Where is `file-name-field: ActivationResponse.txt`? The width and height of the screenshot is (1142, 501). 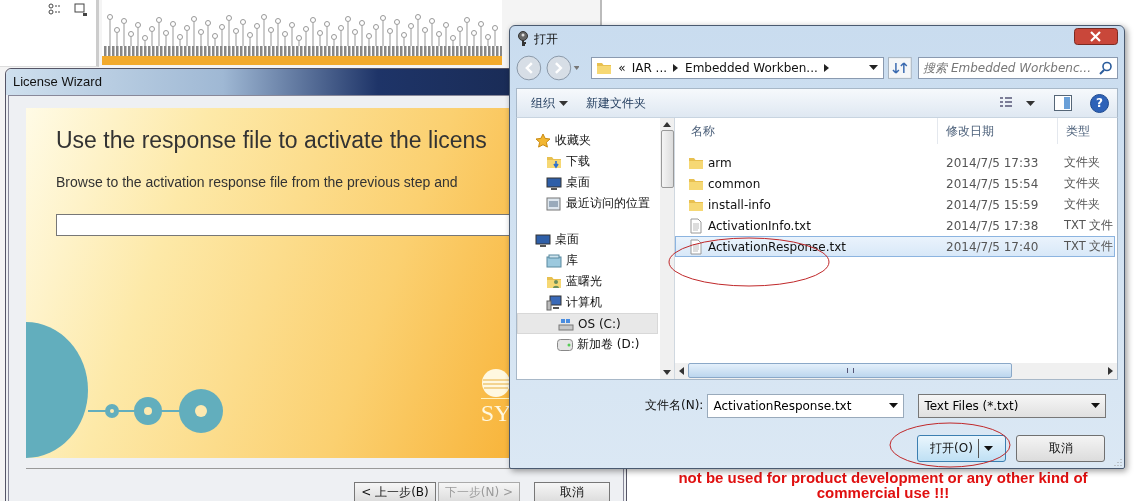 file-name-field: ActivationResponse.txt is located at coordinates (806, 406).